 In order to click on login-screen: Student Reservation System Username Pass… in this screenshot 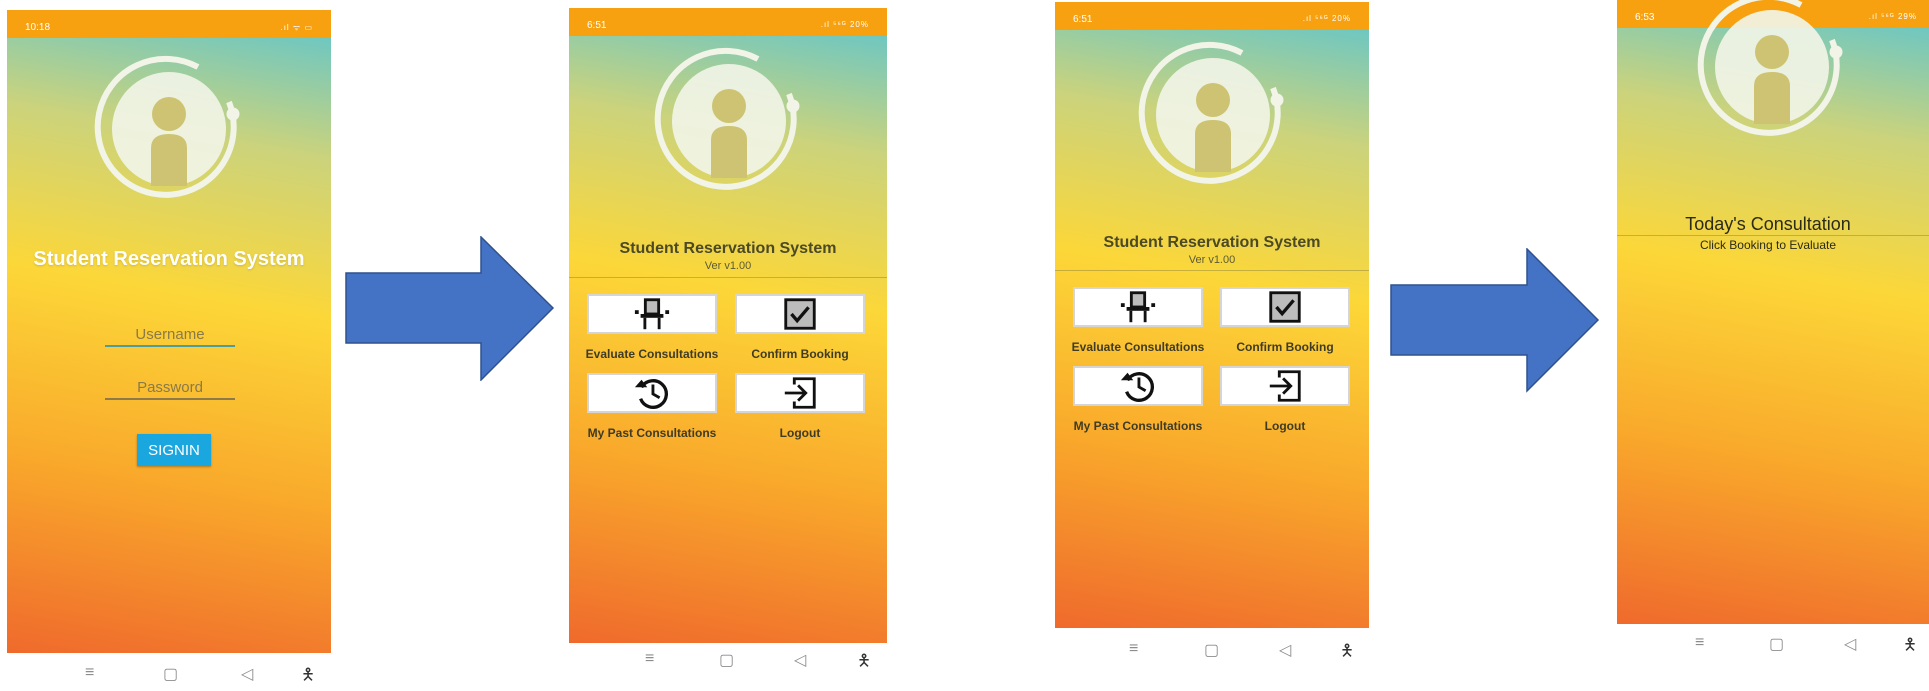, I will do `click(169, 345)`.